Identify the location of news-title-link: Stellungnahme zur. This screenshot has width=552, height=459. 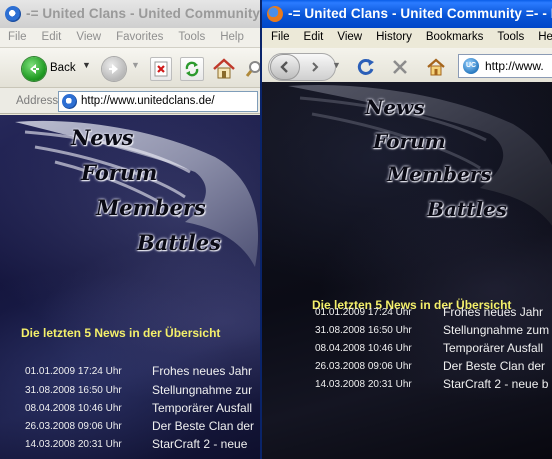
(202, 390).